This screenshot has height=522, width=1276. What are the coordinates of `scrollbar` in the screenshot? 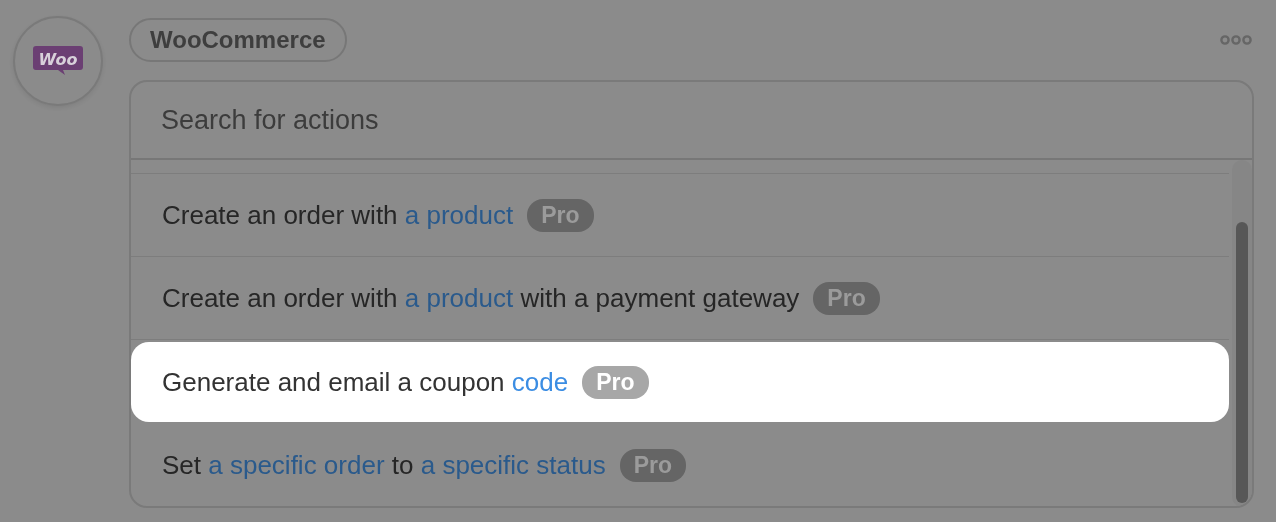 It's located at (1242, 333).